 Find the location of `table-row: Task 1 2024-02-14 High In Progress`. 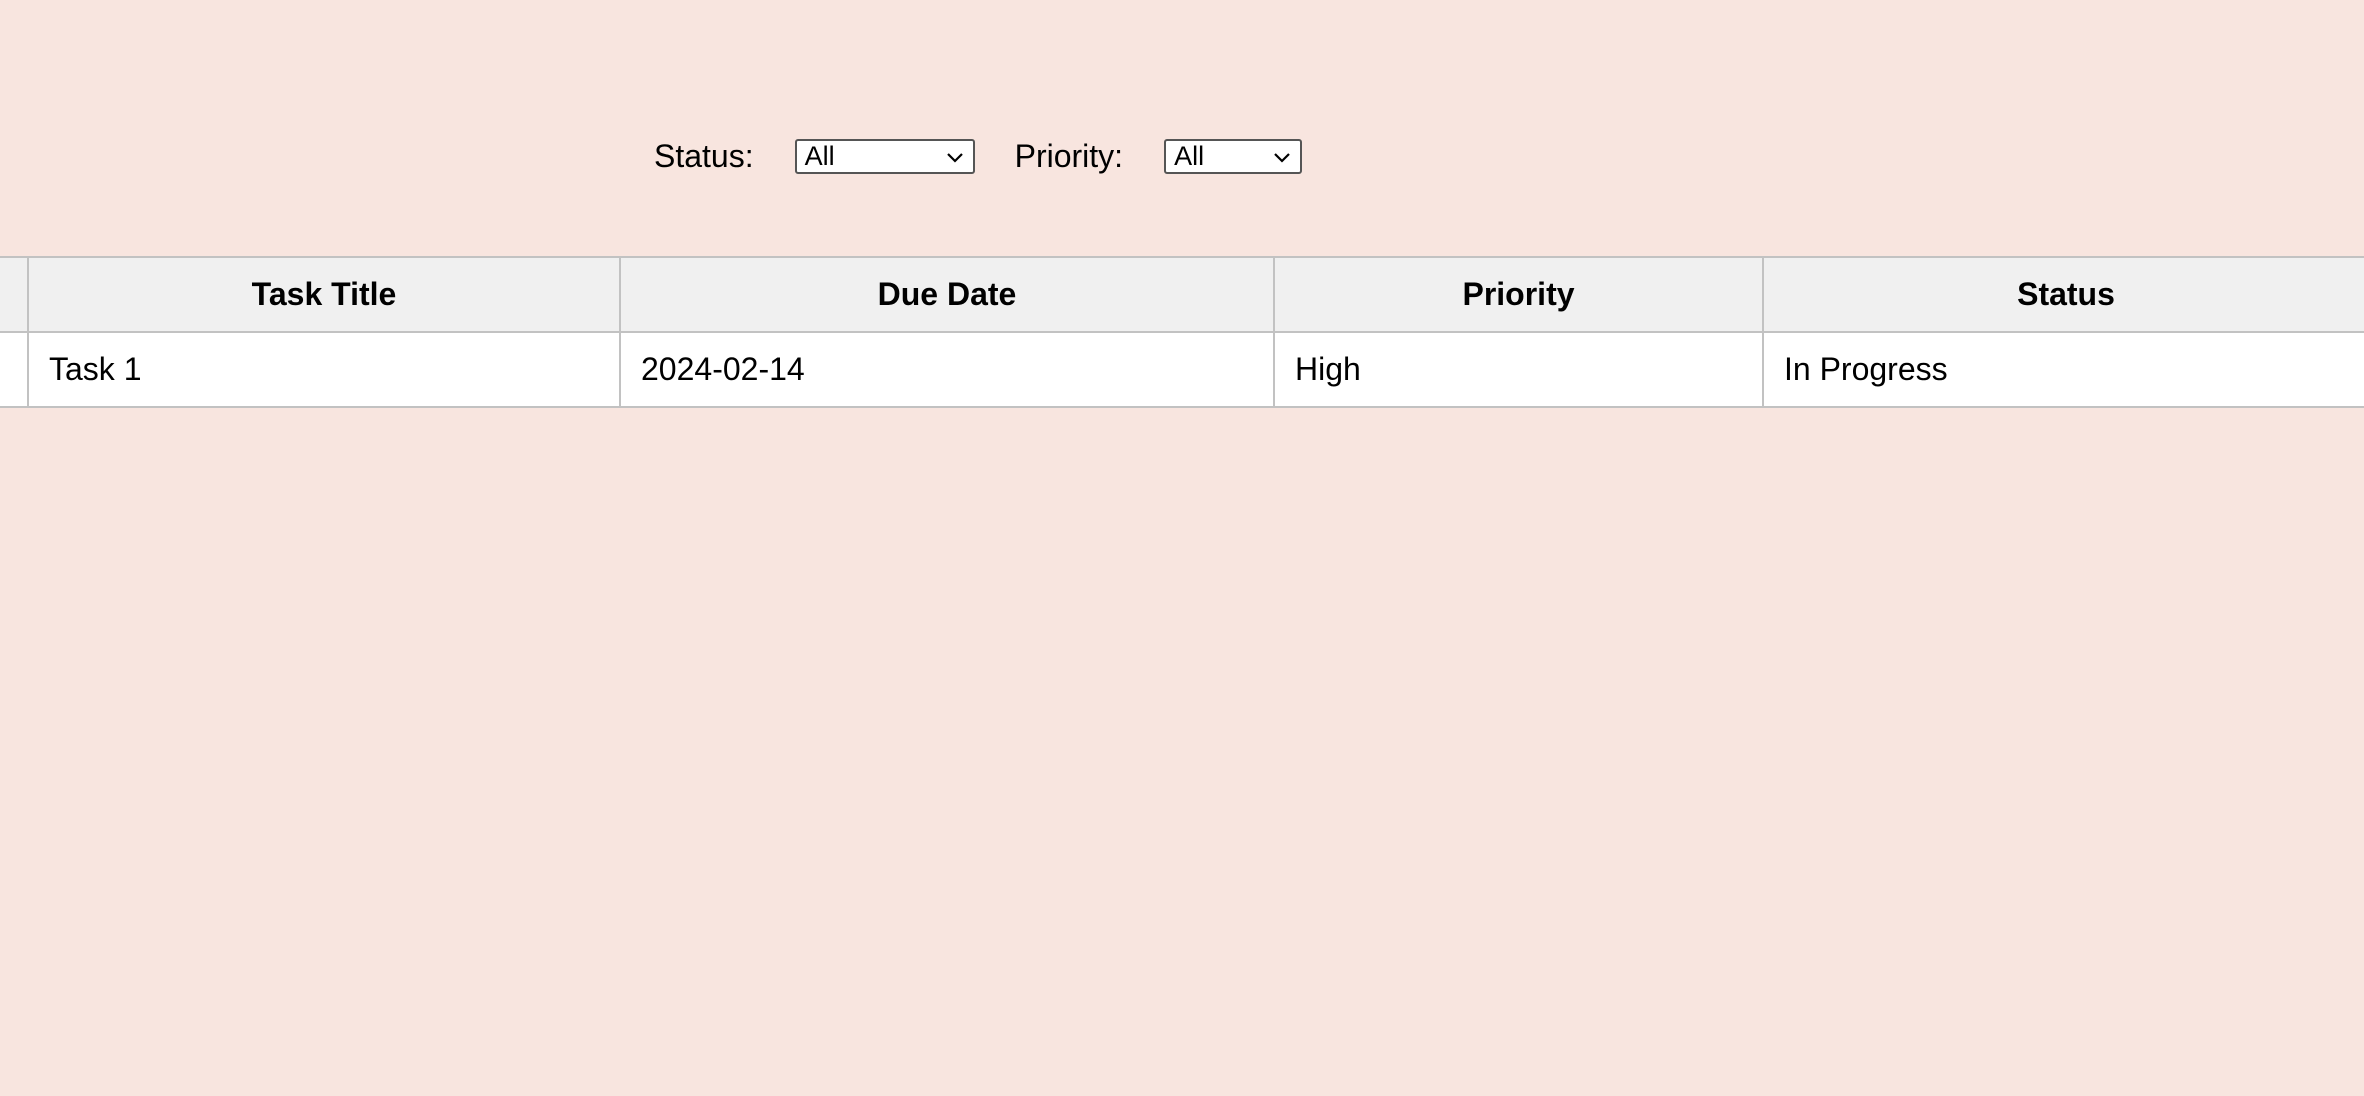

table-row: Task 1 2024-02-14 High In Progress is located at coordinates (1182, 369).